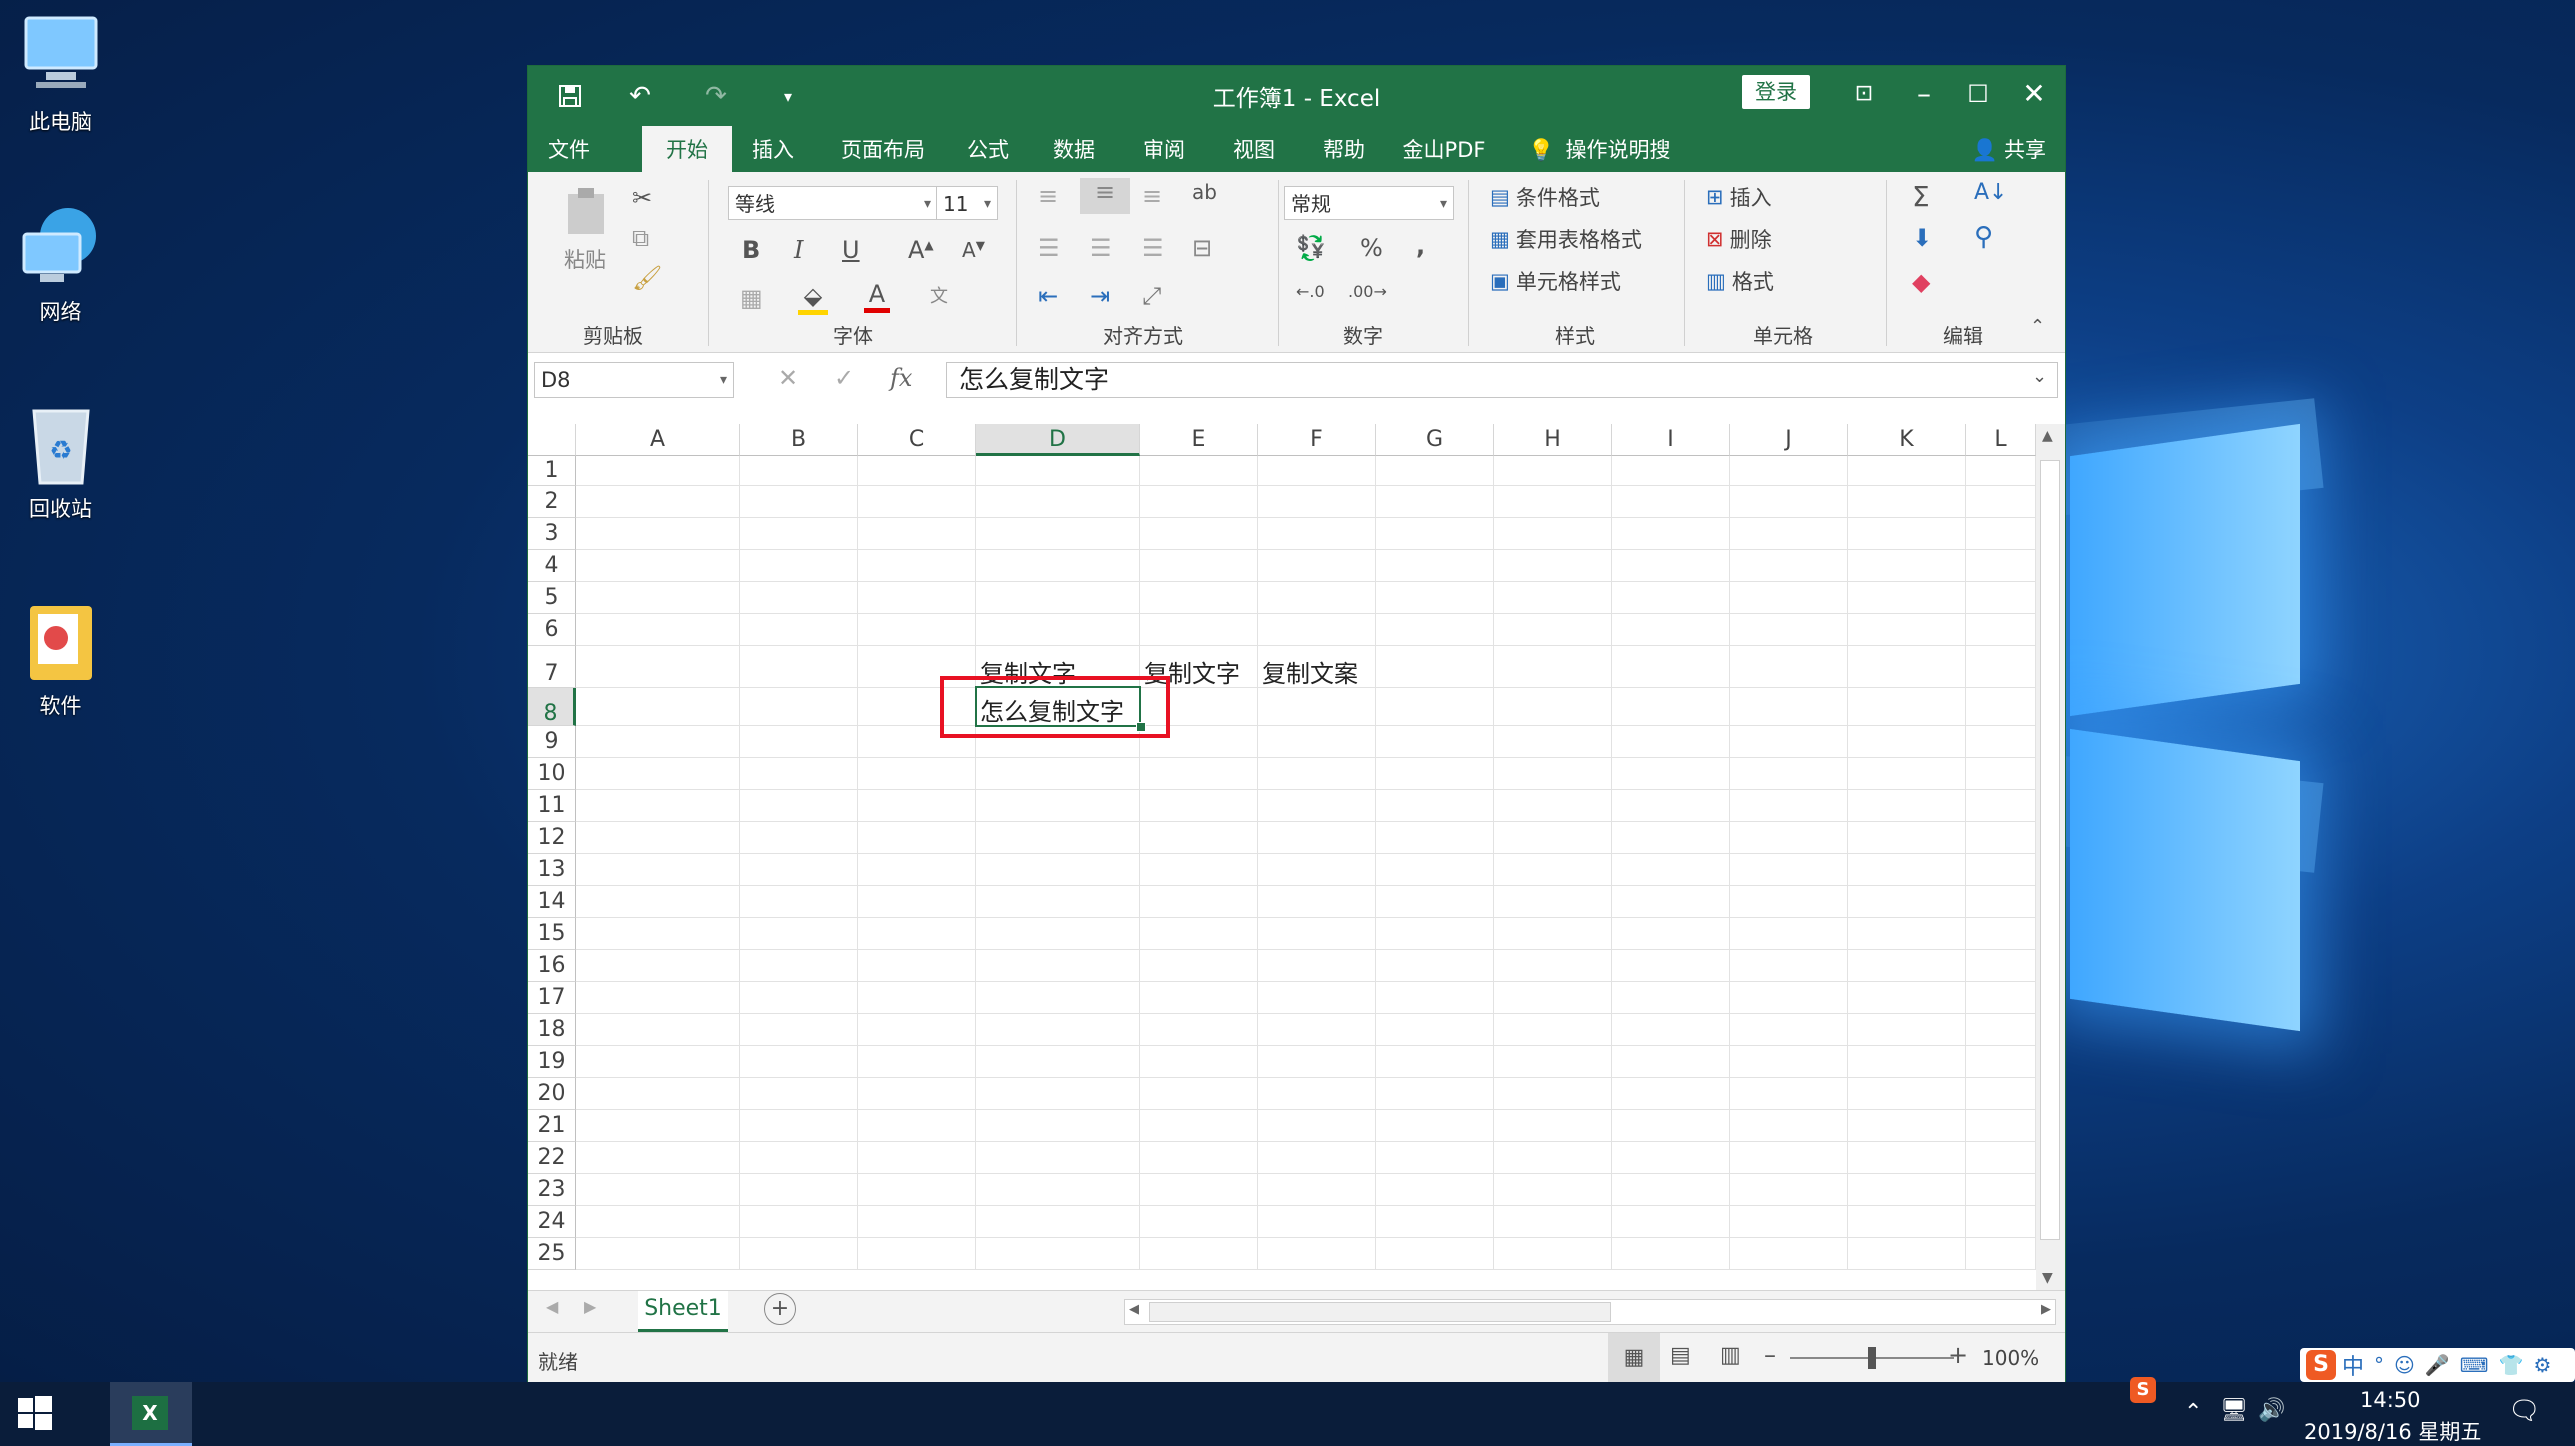 Image resolution: width=2575 pixels, height=1446 pixels. What do you see at coordinates (1153, 248) in the screenshot?
I see `align-right-icon: ☰` at bounding box center [1153, 248].